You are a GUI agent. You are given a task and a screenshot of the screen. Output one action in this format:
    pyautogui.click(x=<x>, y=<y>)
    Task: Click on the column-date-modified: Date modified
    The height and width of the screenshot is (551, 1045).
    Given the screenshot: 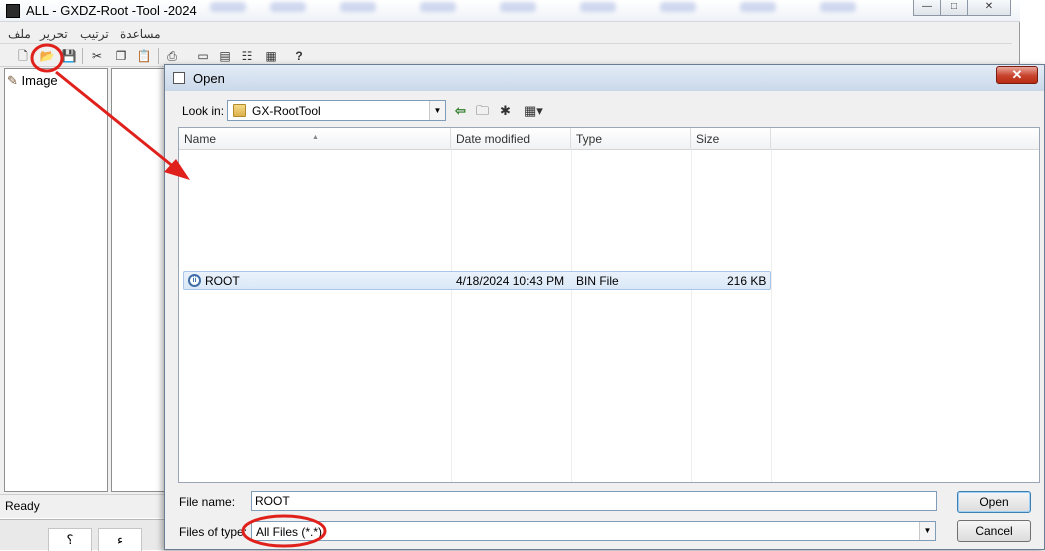 What is the action you would take?
    pyautogui.click(x=511, y=139)
    